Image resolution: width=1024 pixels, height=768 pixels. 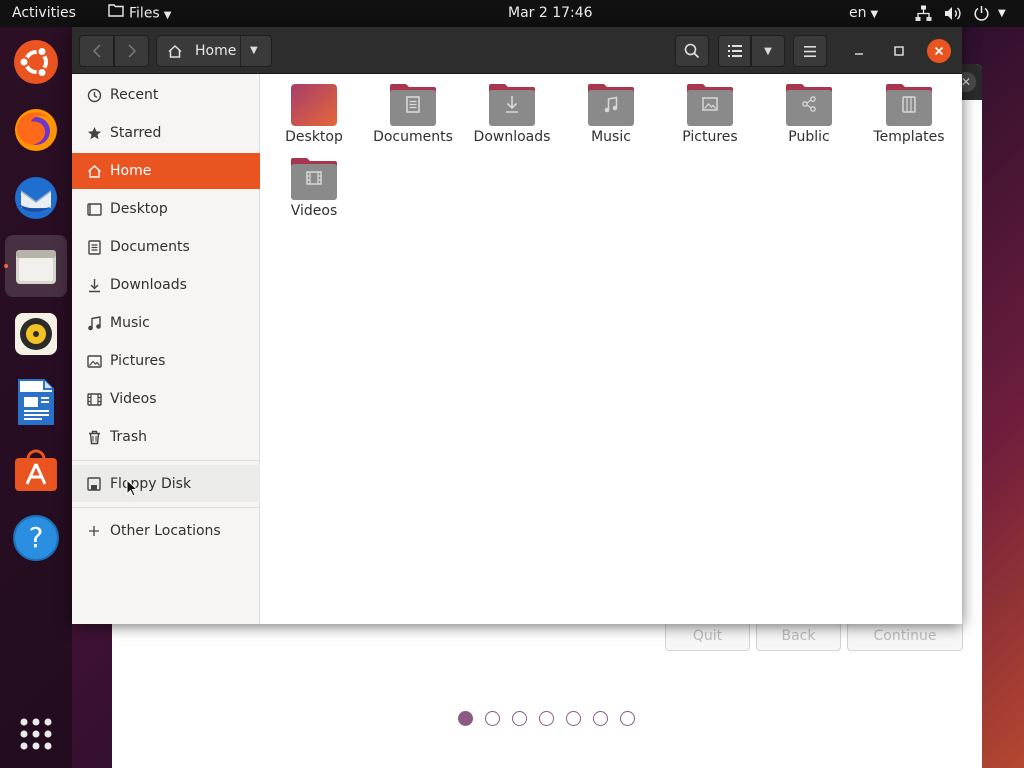 What do you see at coordinates (710, 137) in the screenshot?
I see `folder-label: Pictures` at bounding box center [710, 137].